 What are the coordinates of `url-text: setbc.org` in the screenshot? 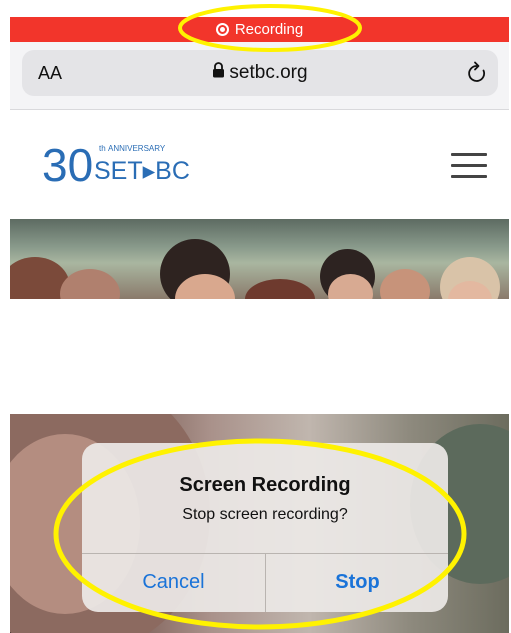 It's located at (268, 72).